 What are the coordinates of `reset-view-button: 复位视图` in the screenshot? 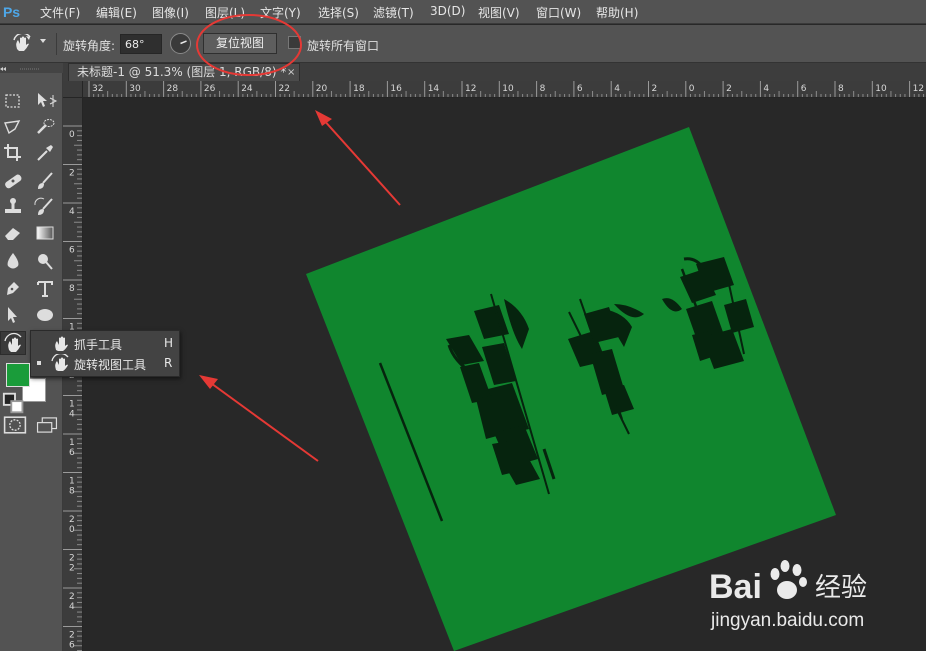 It's located at (240, 43).